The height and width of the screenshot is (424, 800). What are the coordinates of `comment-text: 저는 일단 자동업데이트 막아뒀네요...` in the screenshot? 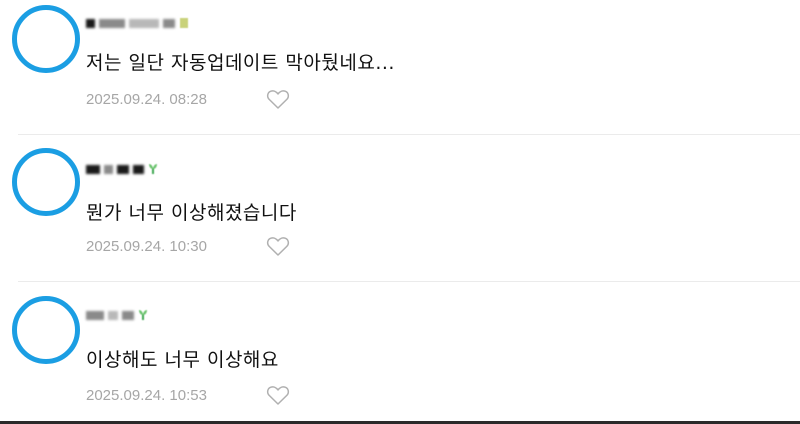 It's located at (240, 63).